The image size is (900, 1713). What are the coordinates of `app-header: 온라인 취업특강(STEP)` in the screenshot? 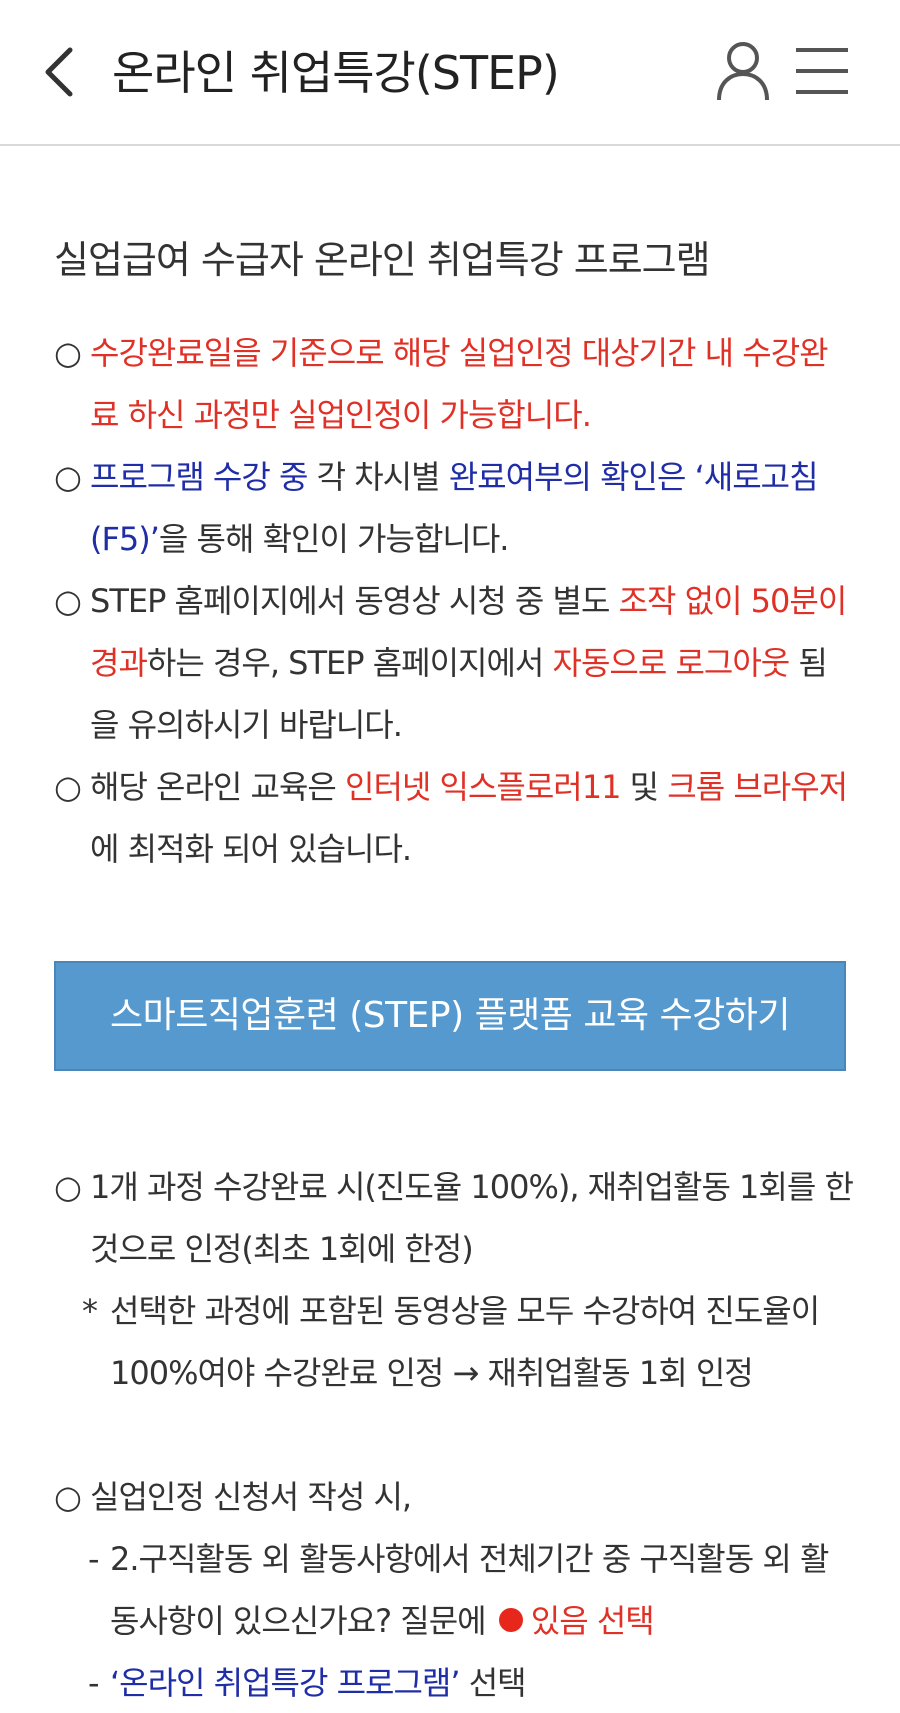 It's located at (450, 73).